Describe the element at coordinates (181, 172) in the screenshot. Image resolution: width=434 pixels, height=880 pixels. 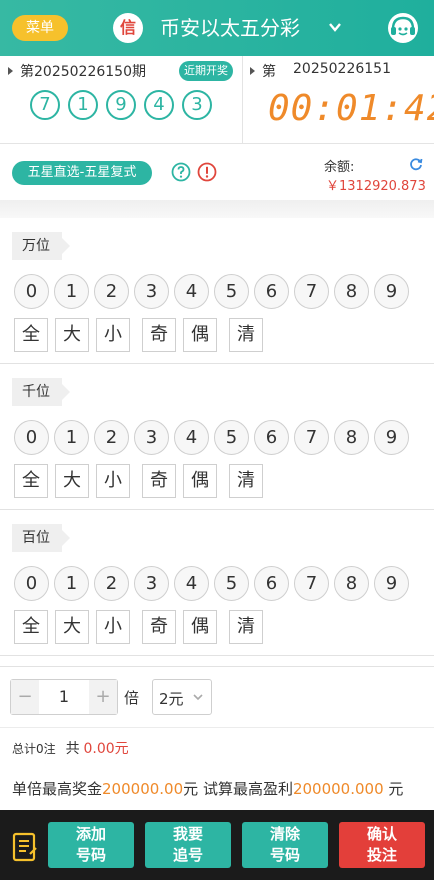
I see `help-icon` at that location.